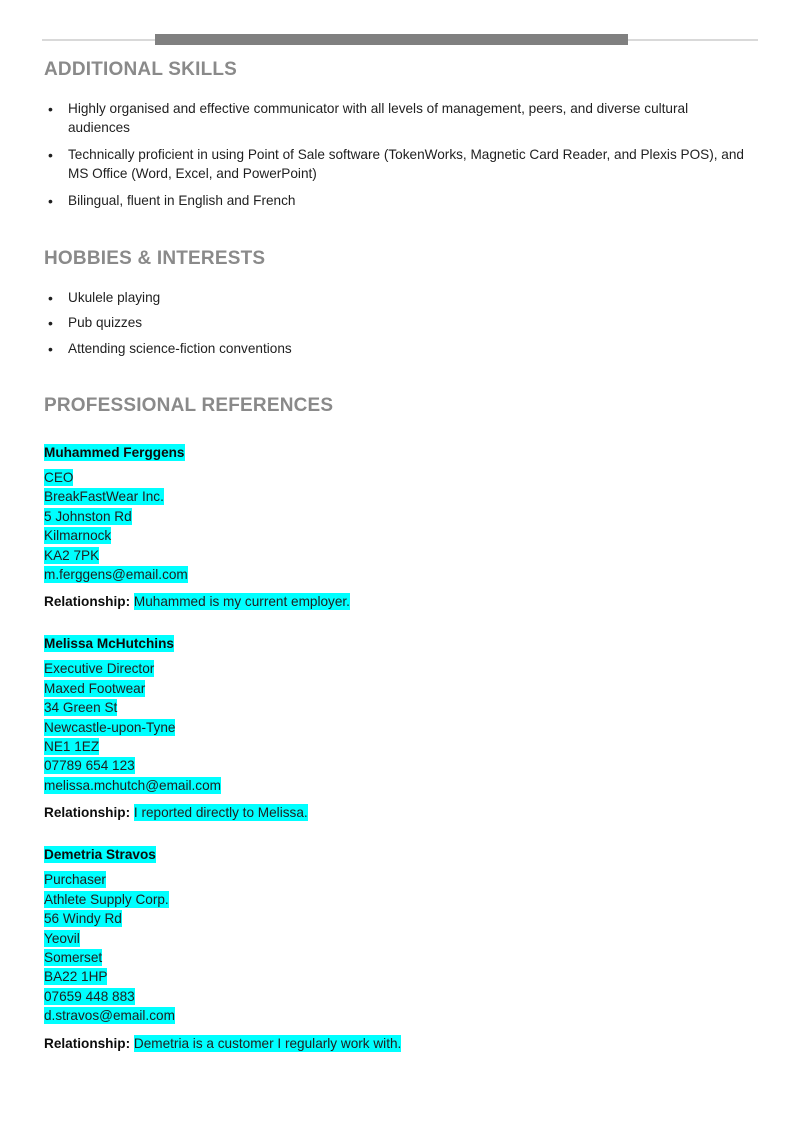 The height and width of the screenshot is (1132, 800). What do you see at coordinates (81, 708) in the screenshot?
I see `reference-detail-line: 34 Green St` at bounding box center [81, 708].